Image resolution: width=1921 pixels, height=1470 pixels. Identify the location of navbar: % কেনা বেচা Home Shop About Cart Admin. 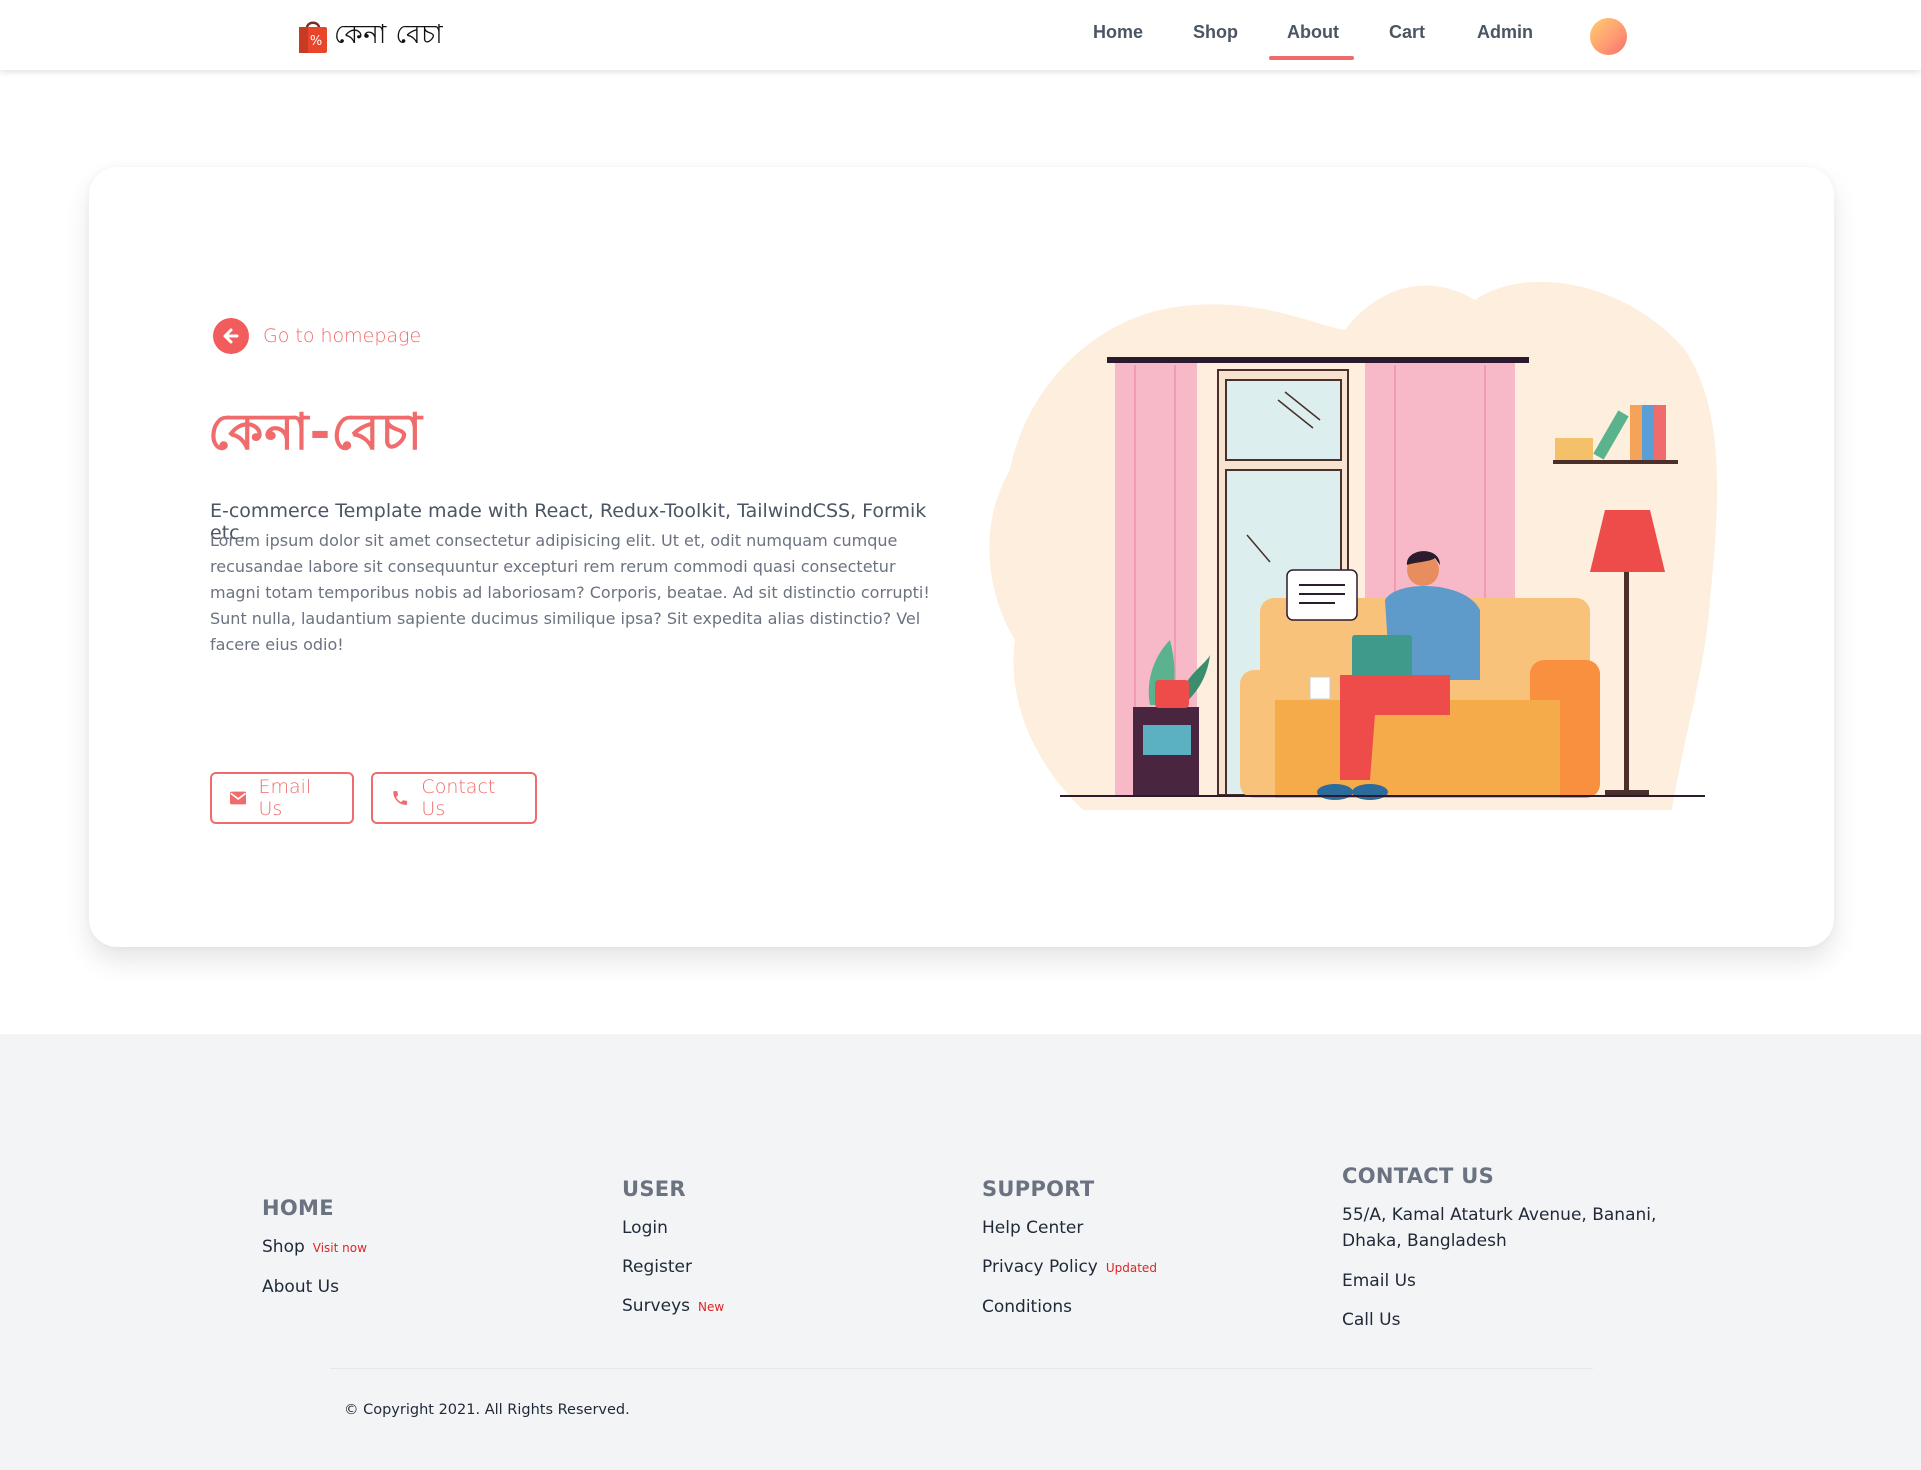
(960, 35).